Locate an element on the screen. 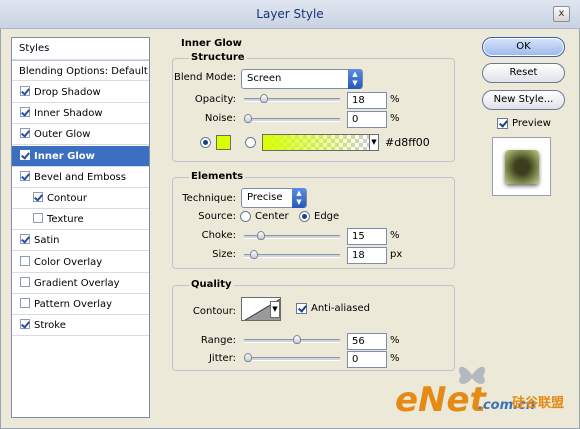 The height and width of the screenshot is (429, 580). noise-input: 0 is located at coordinates (367, 119).